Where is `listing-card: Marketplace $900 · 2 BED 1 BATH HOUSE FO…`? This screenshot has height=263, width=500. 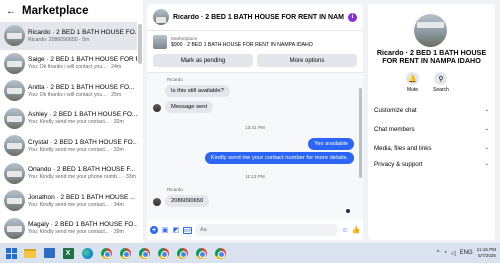
listing-card: Marketplace $900 · 2 BED 1 BATH HOUSE FO… is located at coordinates (255, 49).